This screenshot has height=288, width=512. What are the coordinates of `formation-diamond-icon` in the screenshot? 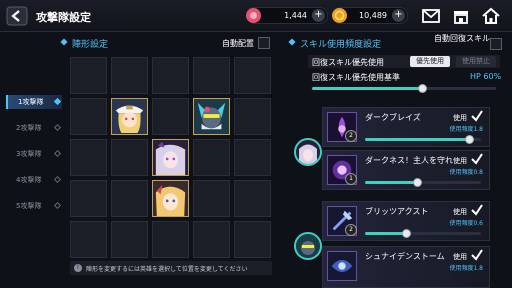 It's located at (64, 42).